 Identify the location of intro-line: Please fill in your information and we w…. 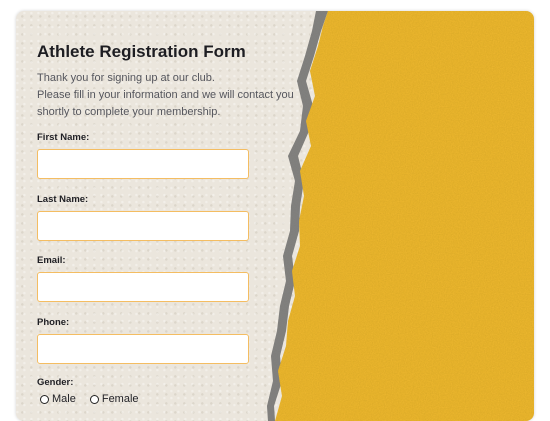
(165, 95).